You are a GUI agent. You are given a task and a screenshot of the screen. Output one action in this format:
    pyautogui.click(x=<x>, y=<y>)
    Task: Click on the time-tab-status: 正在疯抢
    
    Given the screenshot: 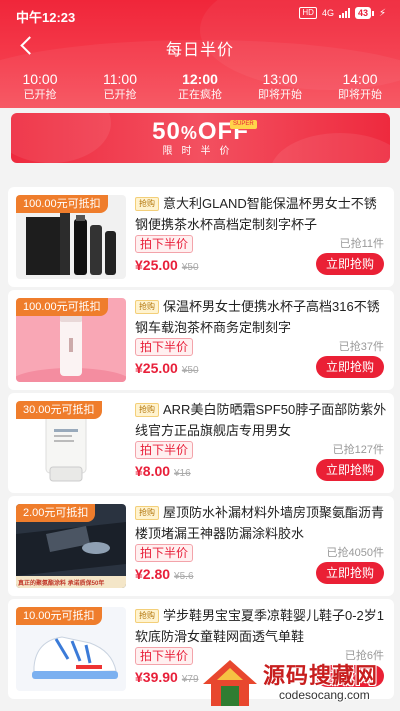 What is the action you would take?
    pyautogui.click(x=200, y=95)
    